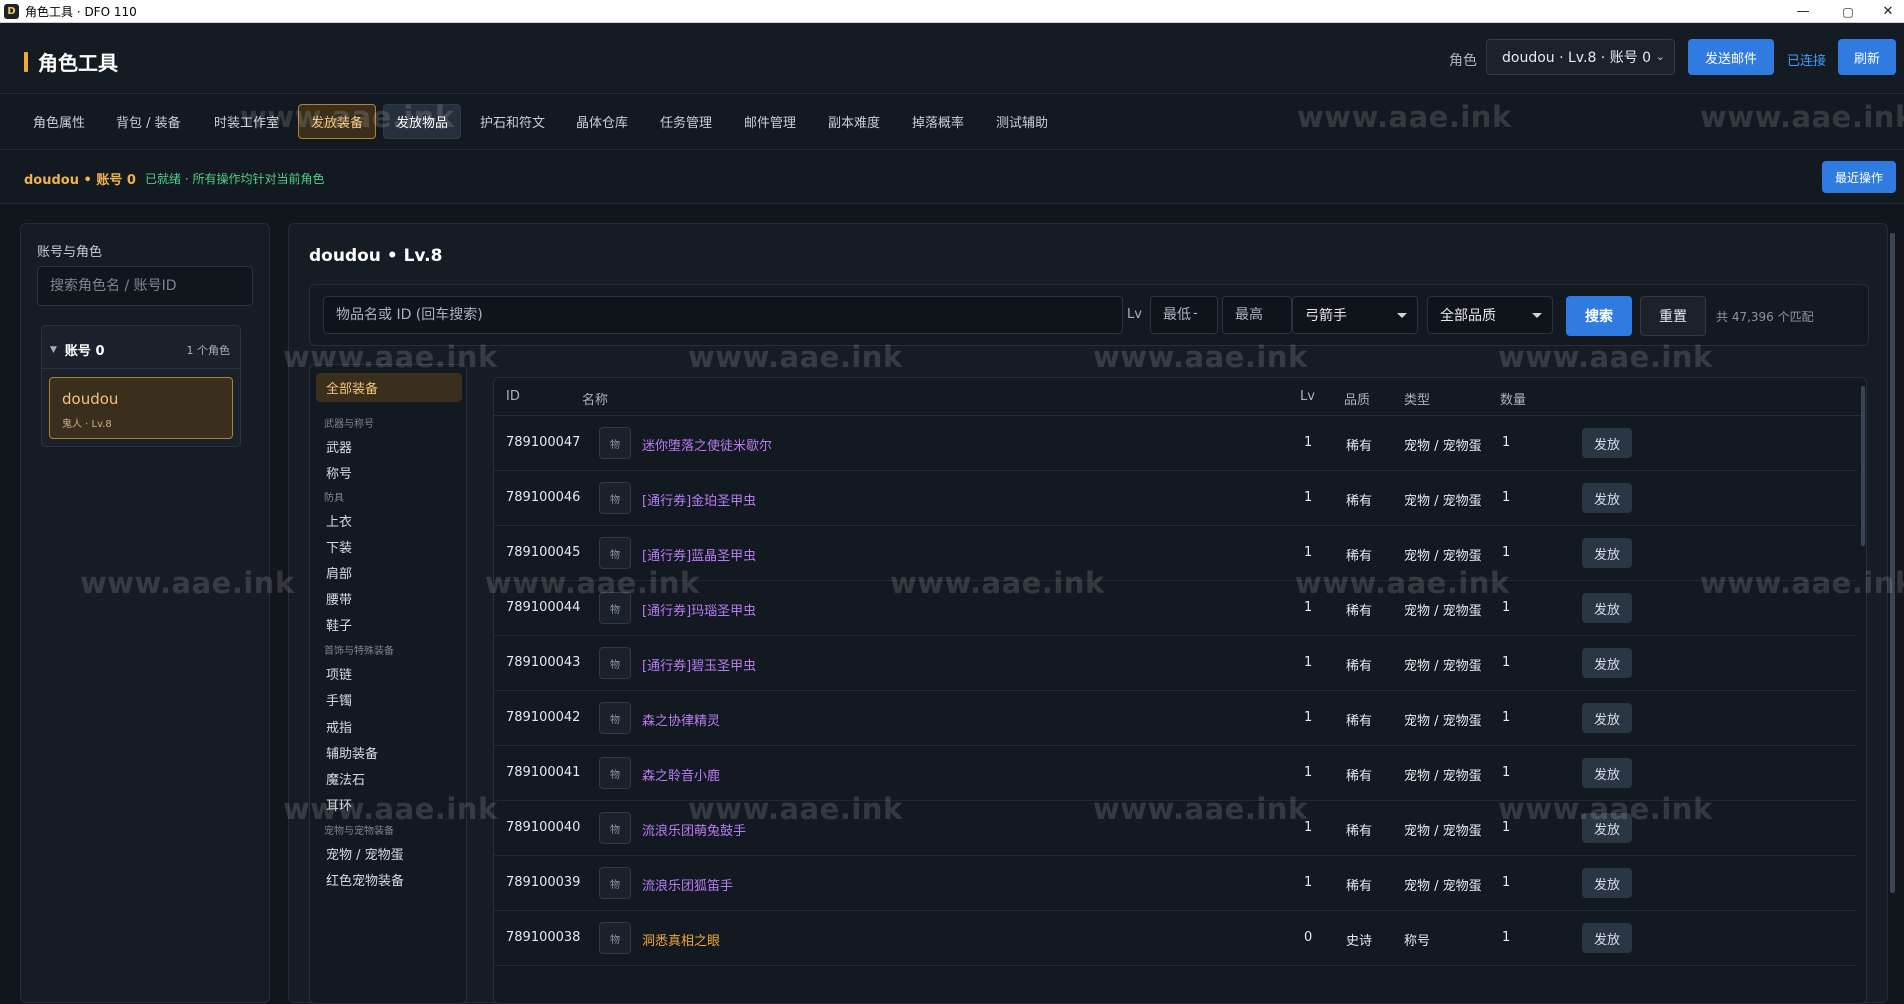 Image resolution: width=1904 pixels, height=1004 pixels. What do you see at coordinates (770, 121) in the screenshot?
I see `tab-mail-management: 邮件管理` at bounding box center [770, 121].